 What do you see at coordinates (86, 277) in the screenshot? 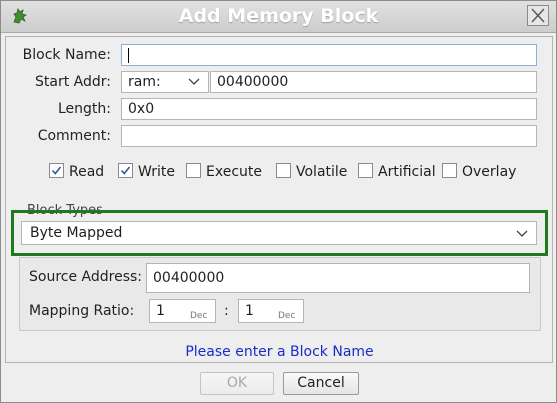
I see `source-address-label: Source Address:` at bounding box center [86, 277].